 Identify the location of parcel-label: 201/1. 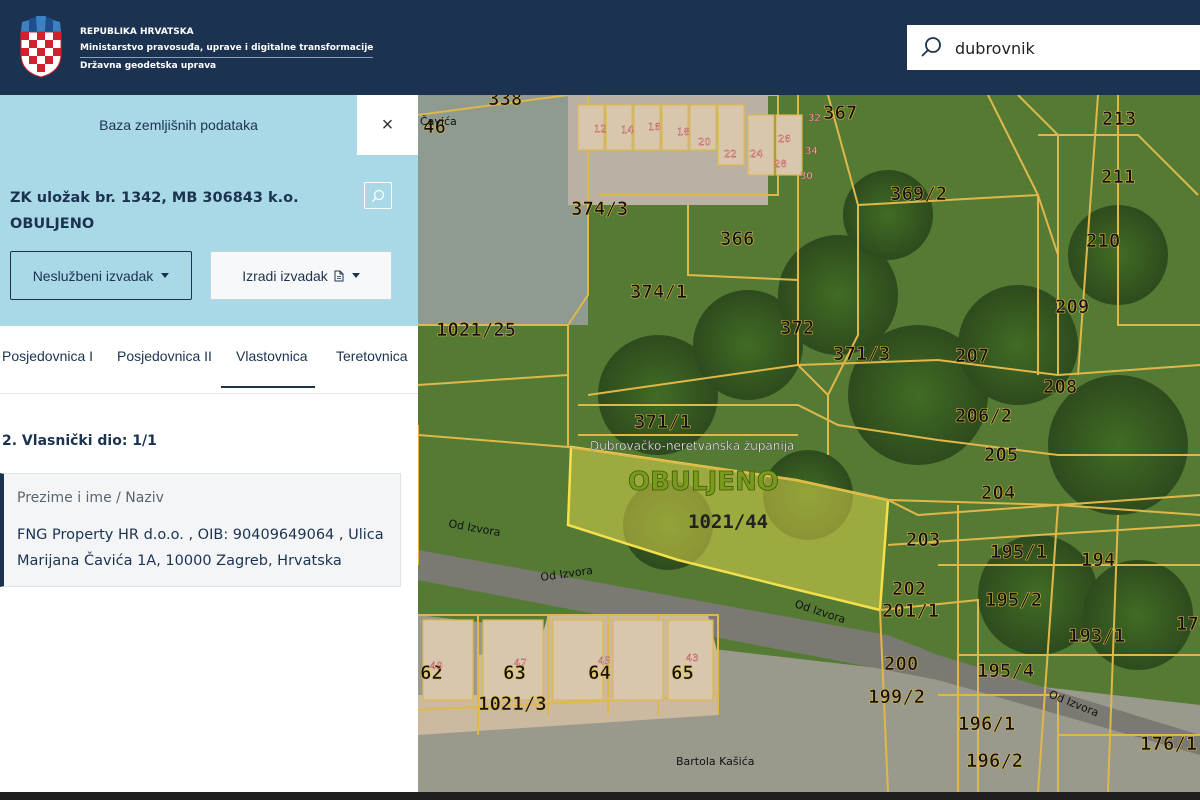
(910, 611).